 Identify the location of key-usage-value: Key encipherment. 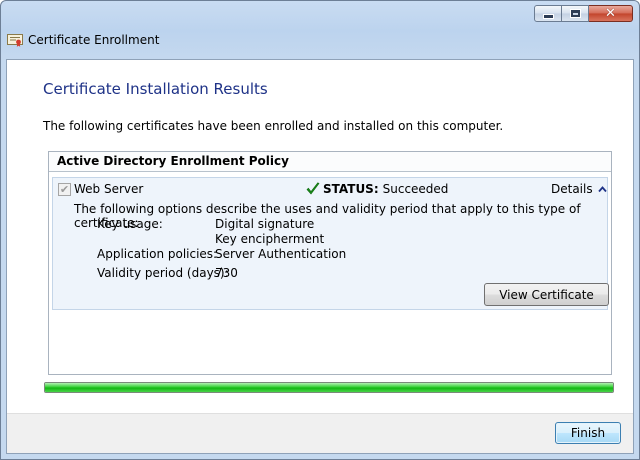
(270, 239).